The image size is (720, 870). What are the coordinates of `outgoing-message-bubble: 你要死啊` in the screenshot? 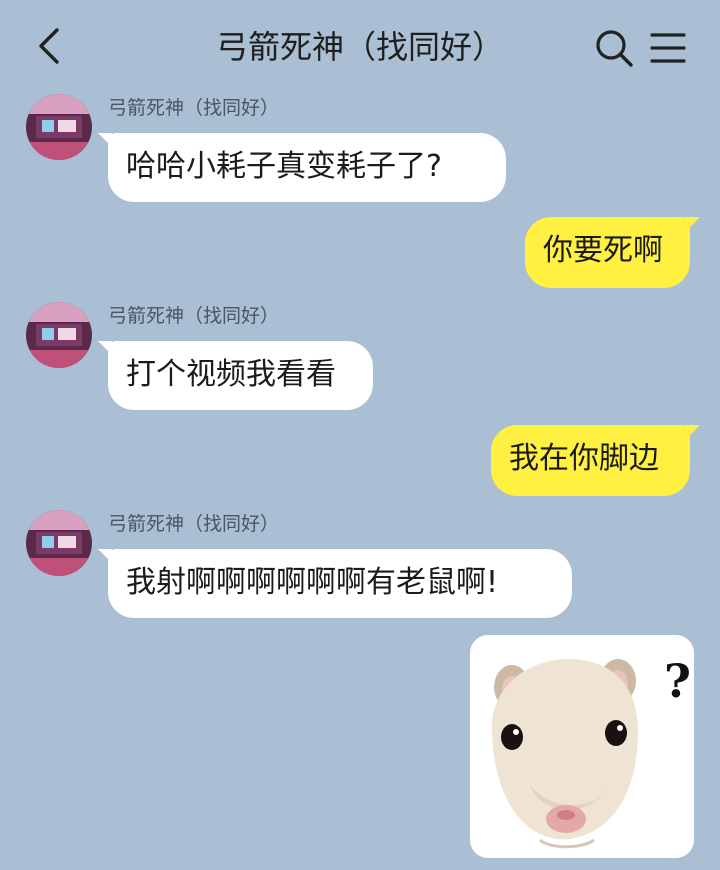 It's located at (612, 252).